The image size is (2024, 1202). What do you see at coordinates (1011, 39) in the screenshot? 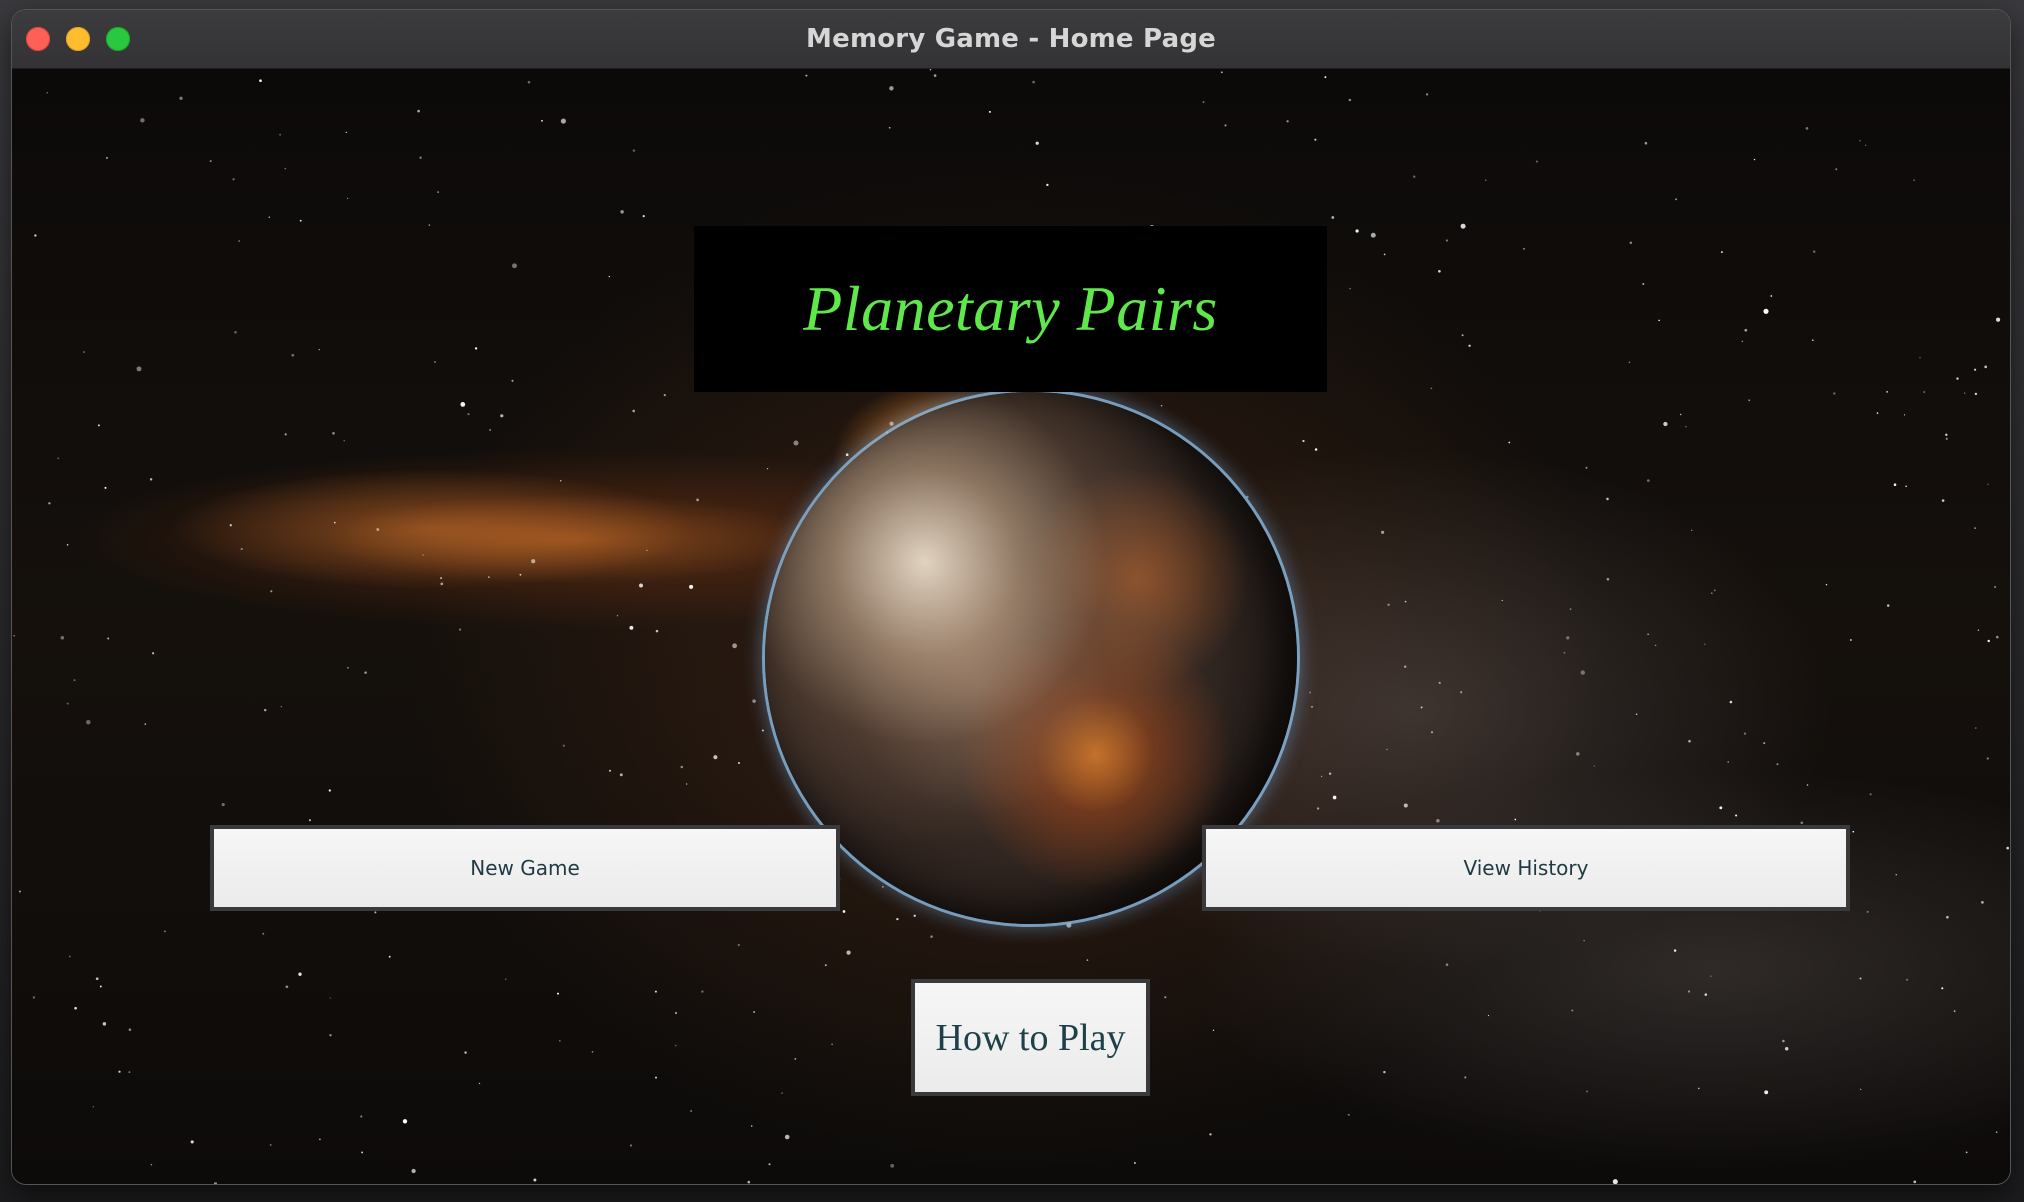
I see `title-bar: Memory Game - Home Page` at bounding box center [1011, 39].